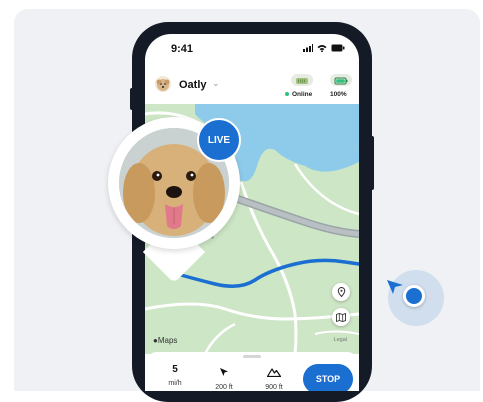  What do you see at coordinates (287, 94) in the screenshot?
I see `online-dot` at bounding box center [287, 94].